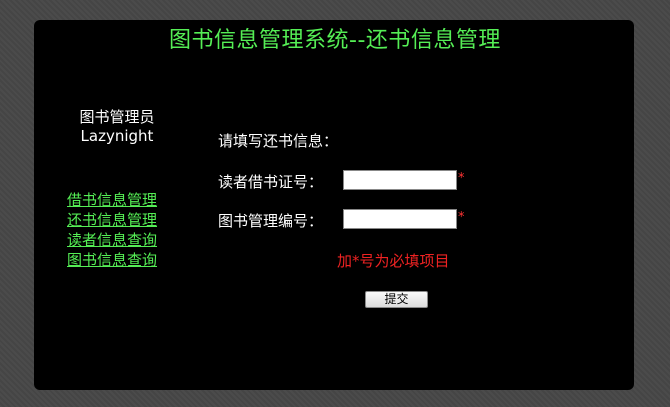  I want to click on nav-item: 借书信息管理, so click(112, 200).